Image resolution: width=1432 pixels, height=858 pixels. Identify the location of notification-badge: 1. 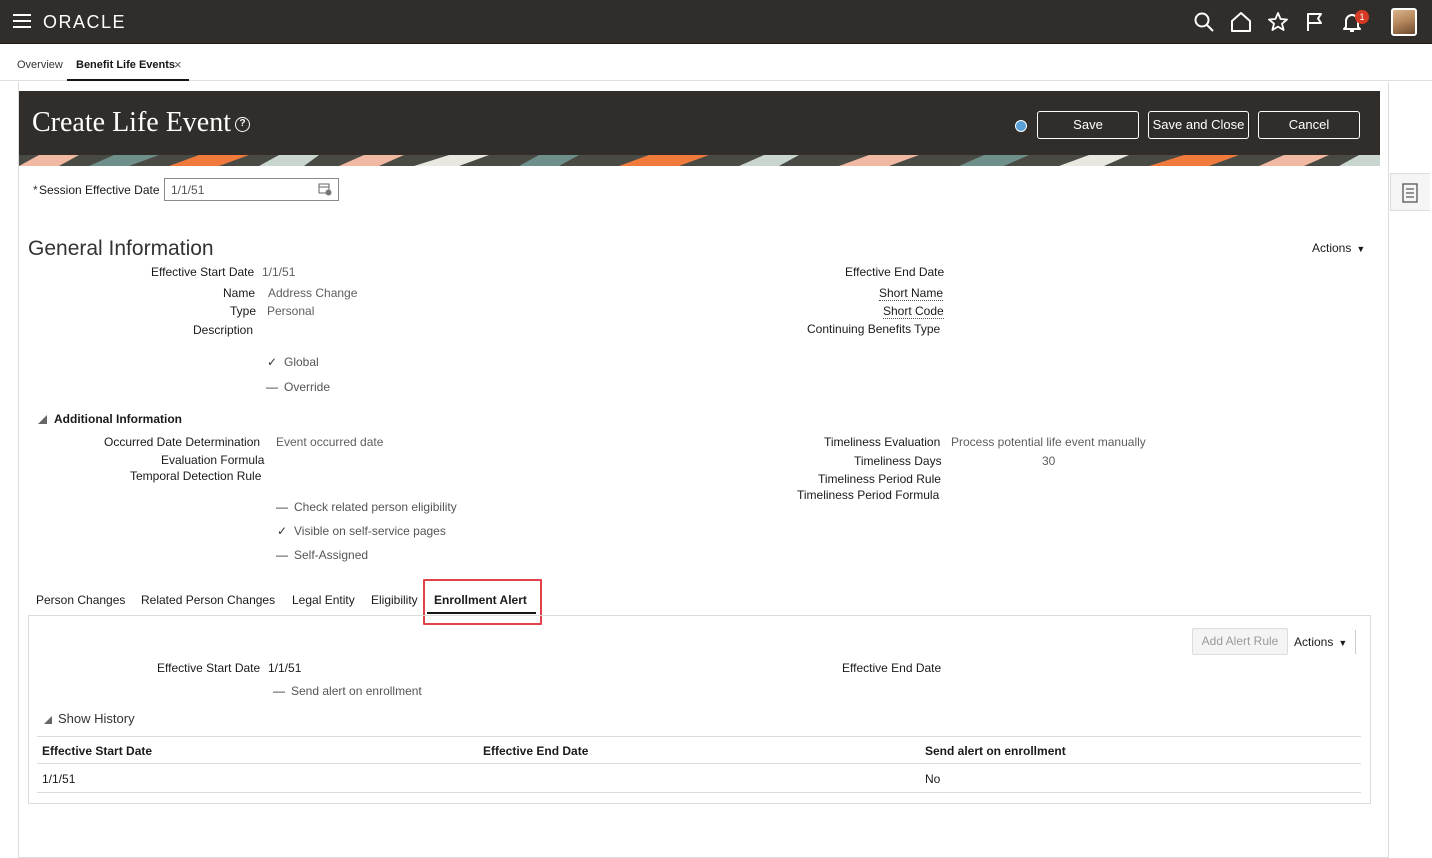
(1362, 17).